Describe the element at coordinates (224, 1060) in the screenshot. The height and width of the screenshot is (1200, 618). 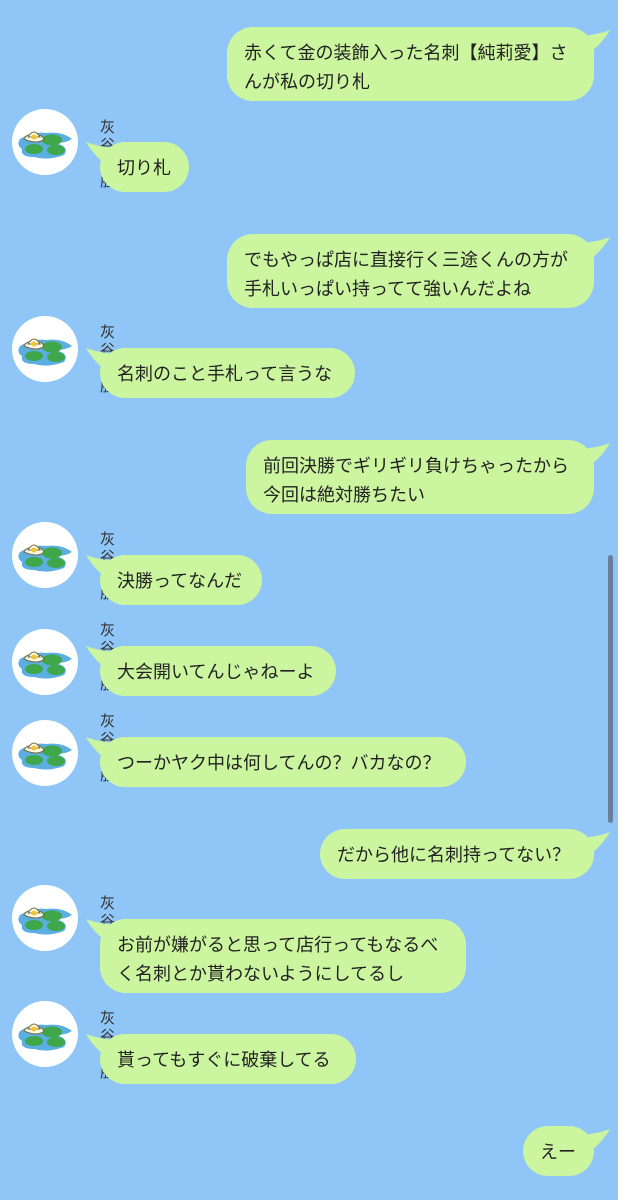
I see `message-line: 貰ってもすぐに破棄してる` at that location.